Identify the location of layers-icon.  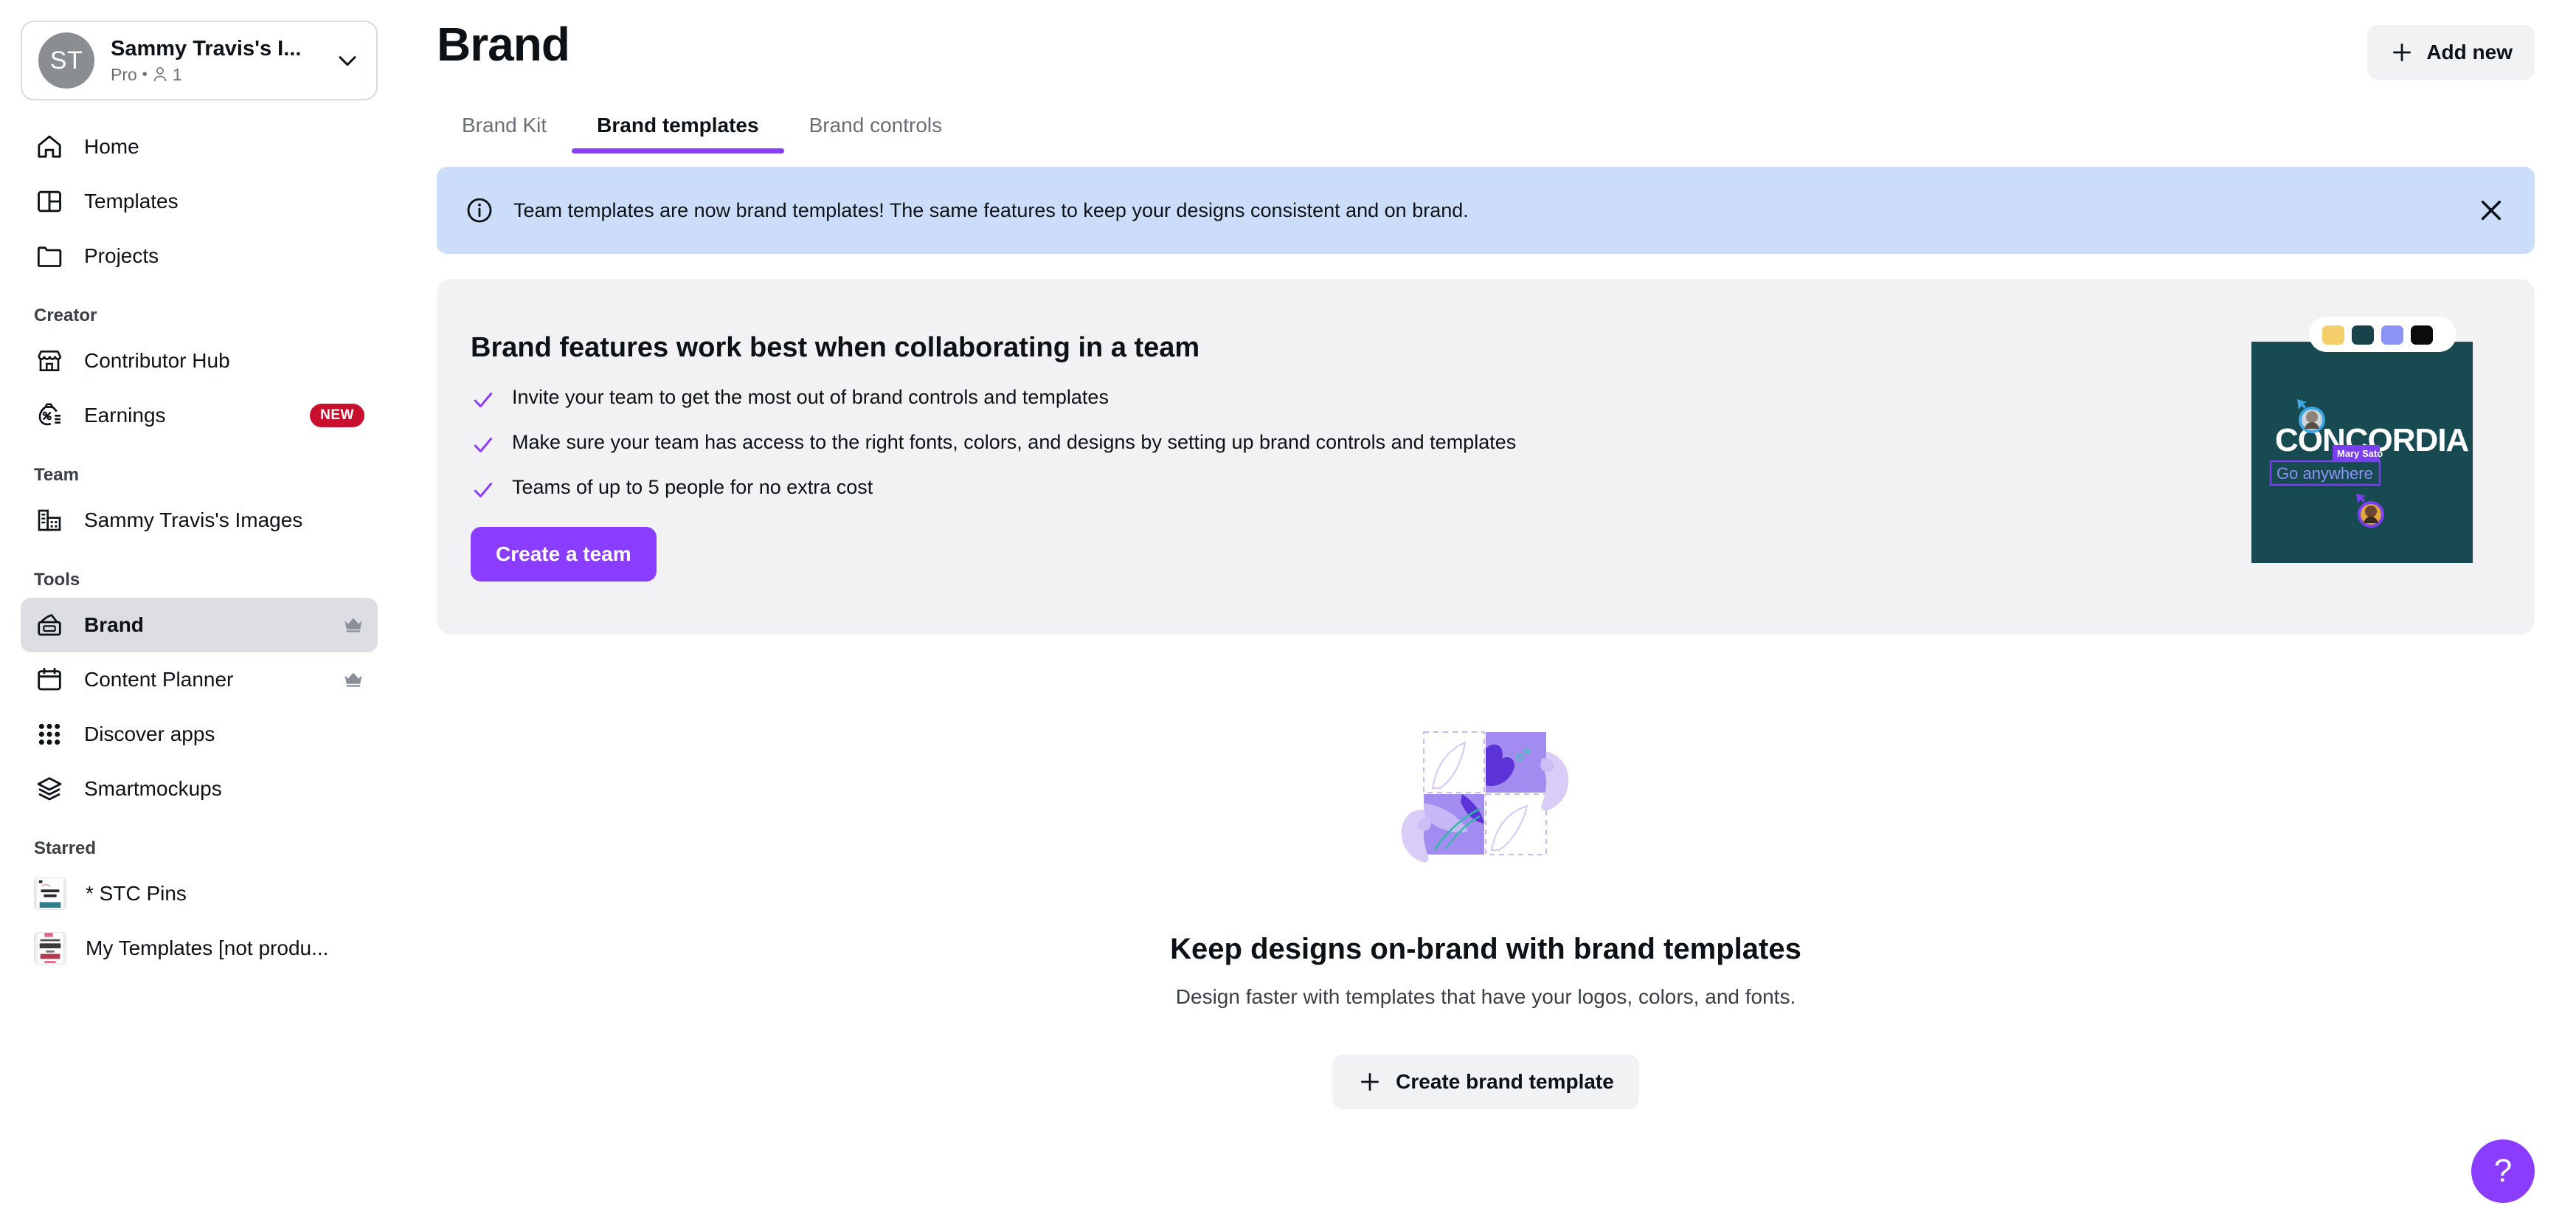
(50, 788).